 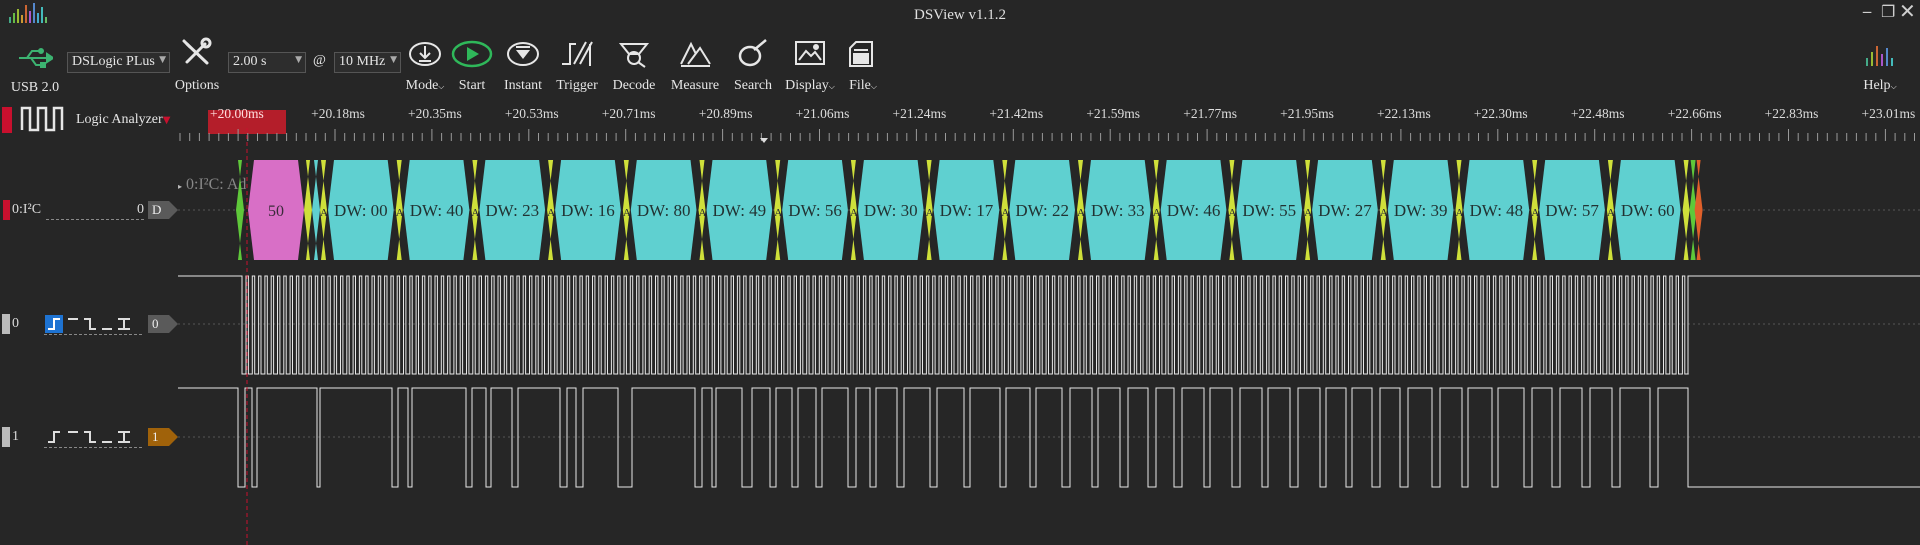 What do you see at coordinates (863, 52) in the screenshot?
I see `file-icon` at bounding box center [863, 52].